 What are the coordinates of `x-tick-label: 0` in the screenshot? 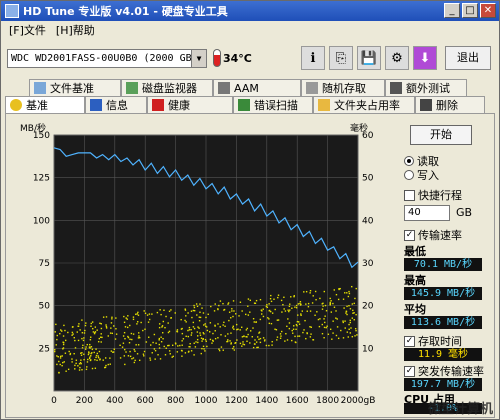 It's located at (54, 401).